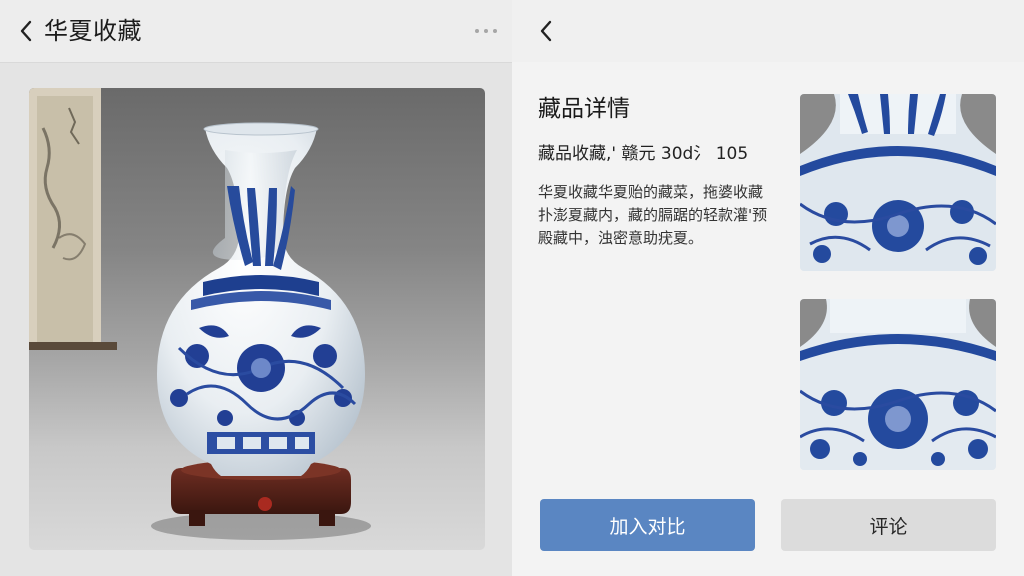 Image resolution: width=1024 pixels, height=576 pixels. I want to click on page-title: 华夏收藏, so click(93, 31).